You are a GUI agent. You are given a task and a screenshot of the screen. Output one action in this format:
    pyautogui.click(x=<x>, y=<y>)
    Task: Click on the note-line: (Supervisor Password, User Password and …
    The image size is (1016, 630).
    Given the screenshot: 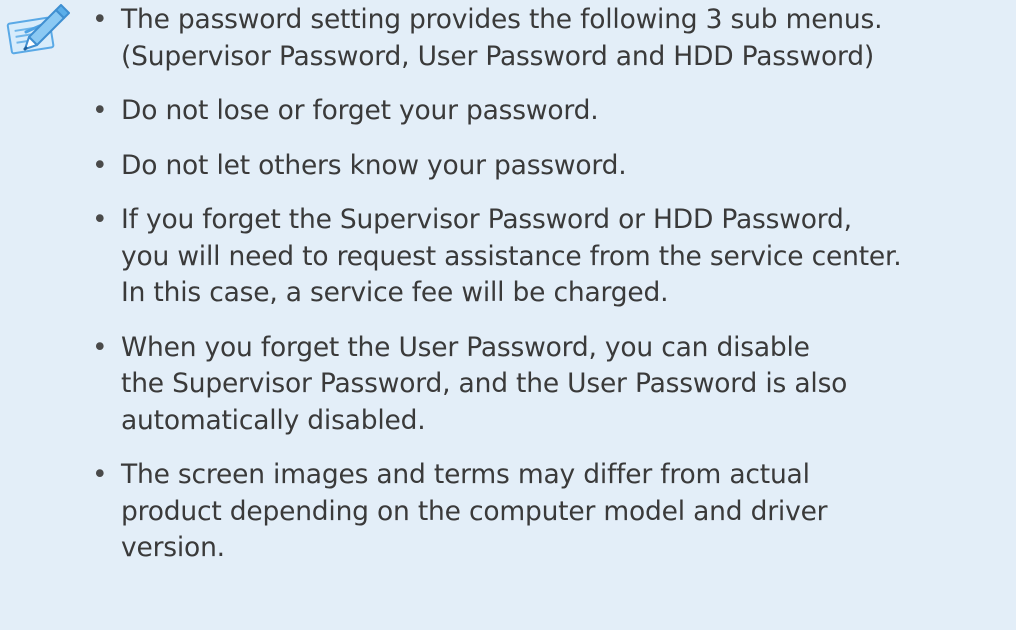 What is the action you would take?
    pyautogui.click(x=497, y=56)
    